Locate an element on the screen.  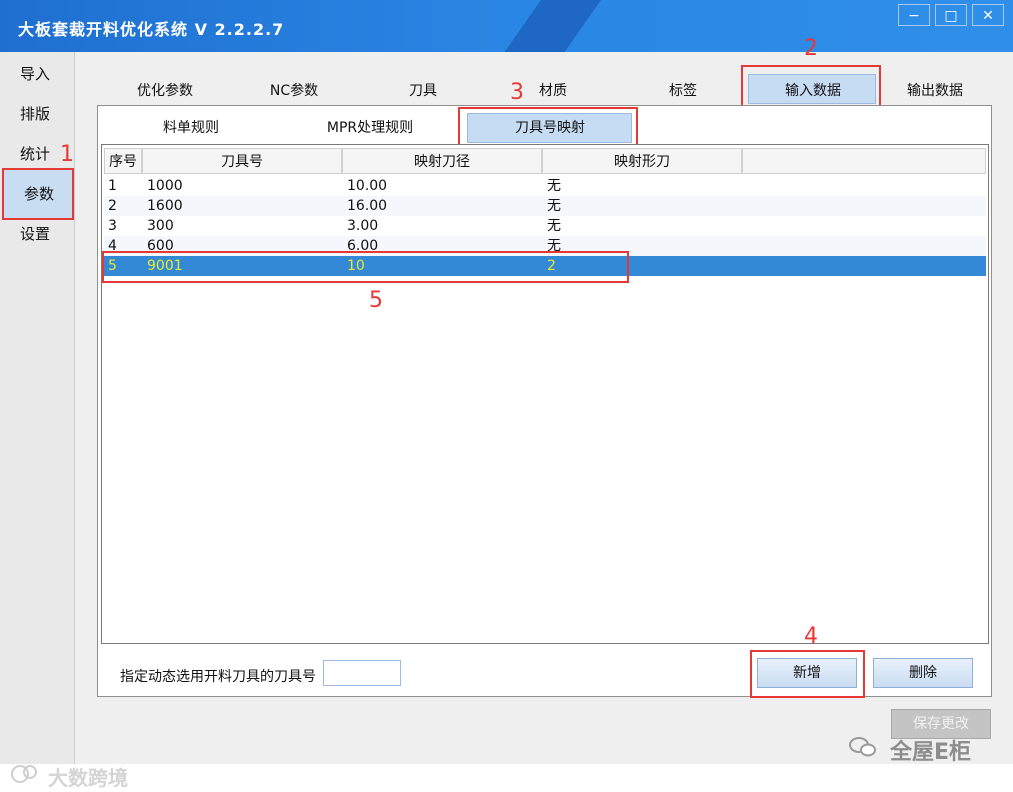
watermark-right-text: 全屋E柜 is located at coordinates (931, 752).